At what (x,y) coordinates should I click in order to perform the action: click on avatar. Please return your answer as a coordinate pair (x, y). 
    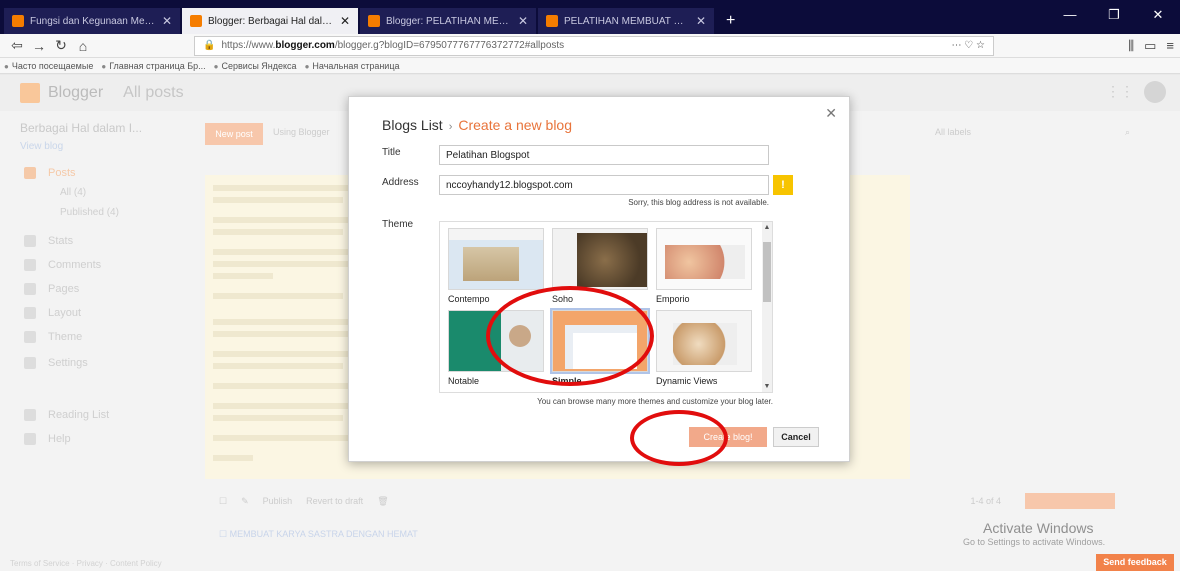
    Looking at the image, I should click on (1155, 92).